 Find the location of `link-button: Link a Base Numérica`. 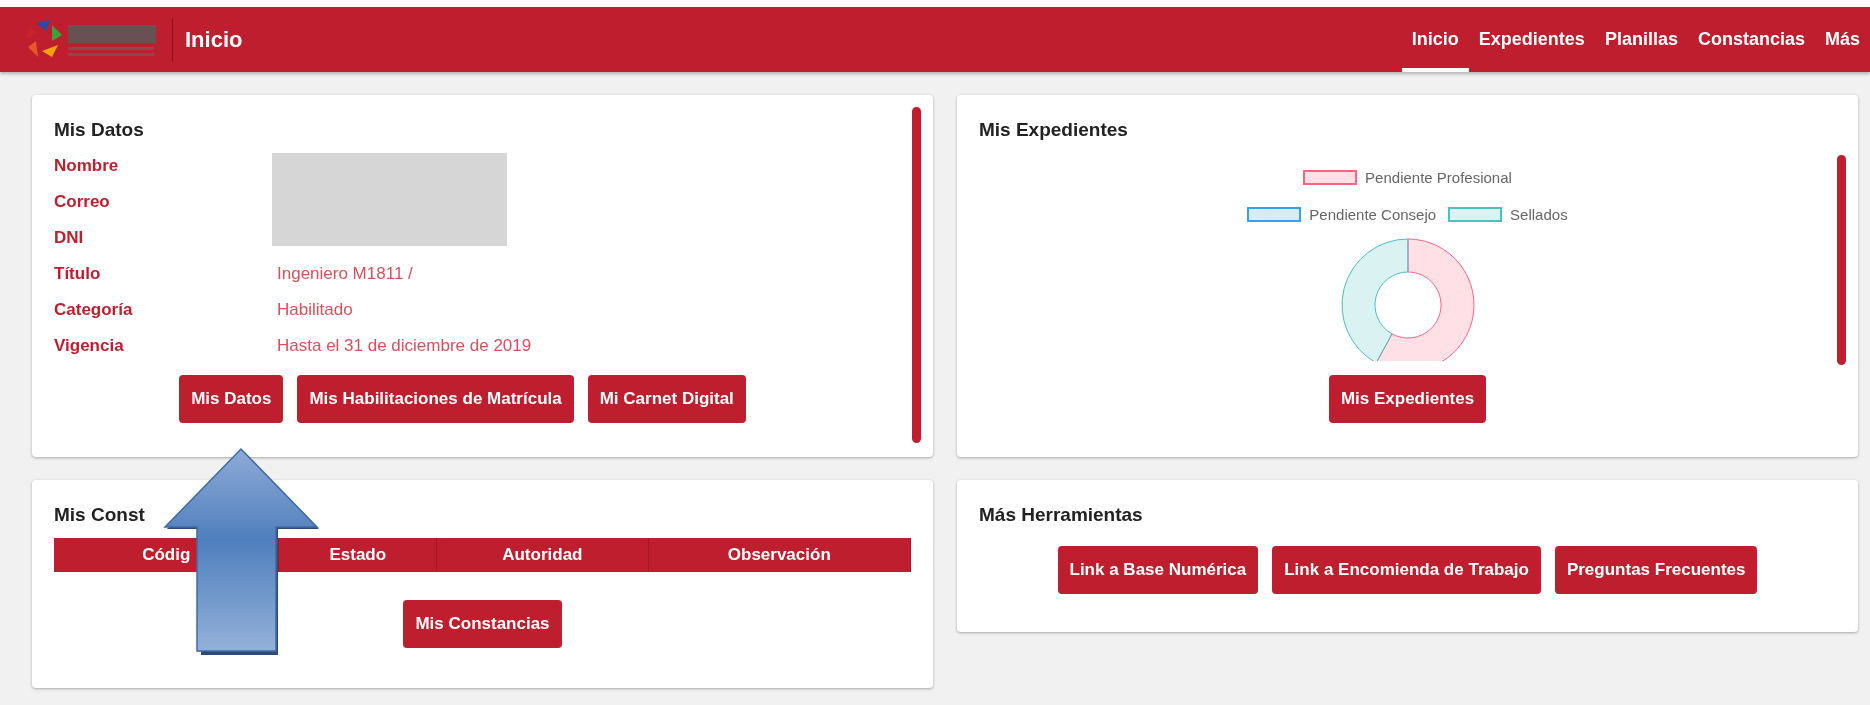

link-button: Link a Base Numérica is located at coordinates (1158, 570).